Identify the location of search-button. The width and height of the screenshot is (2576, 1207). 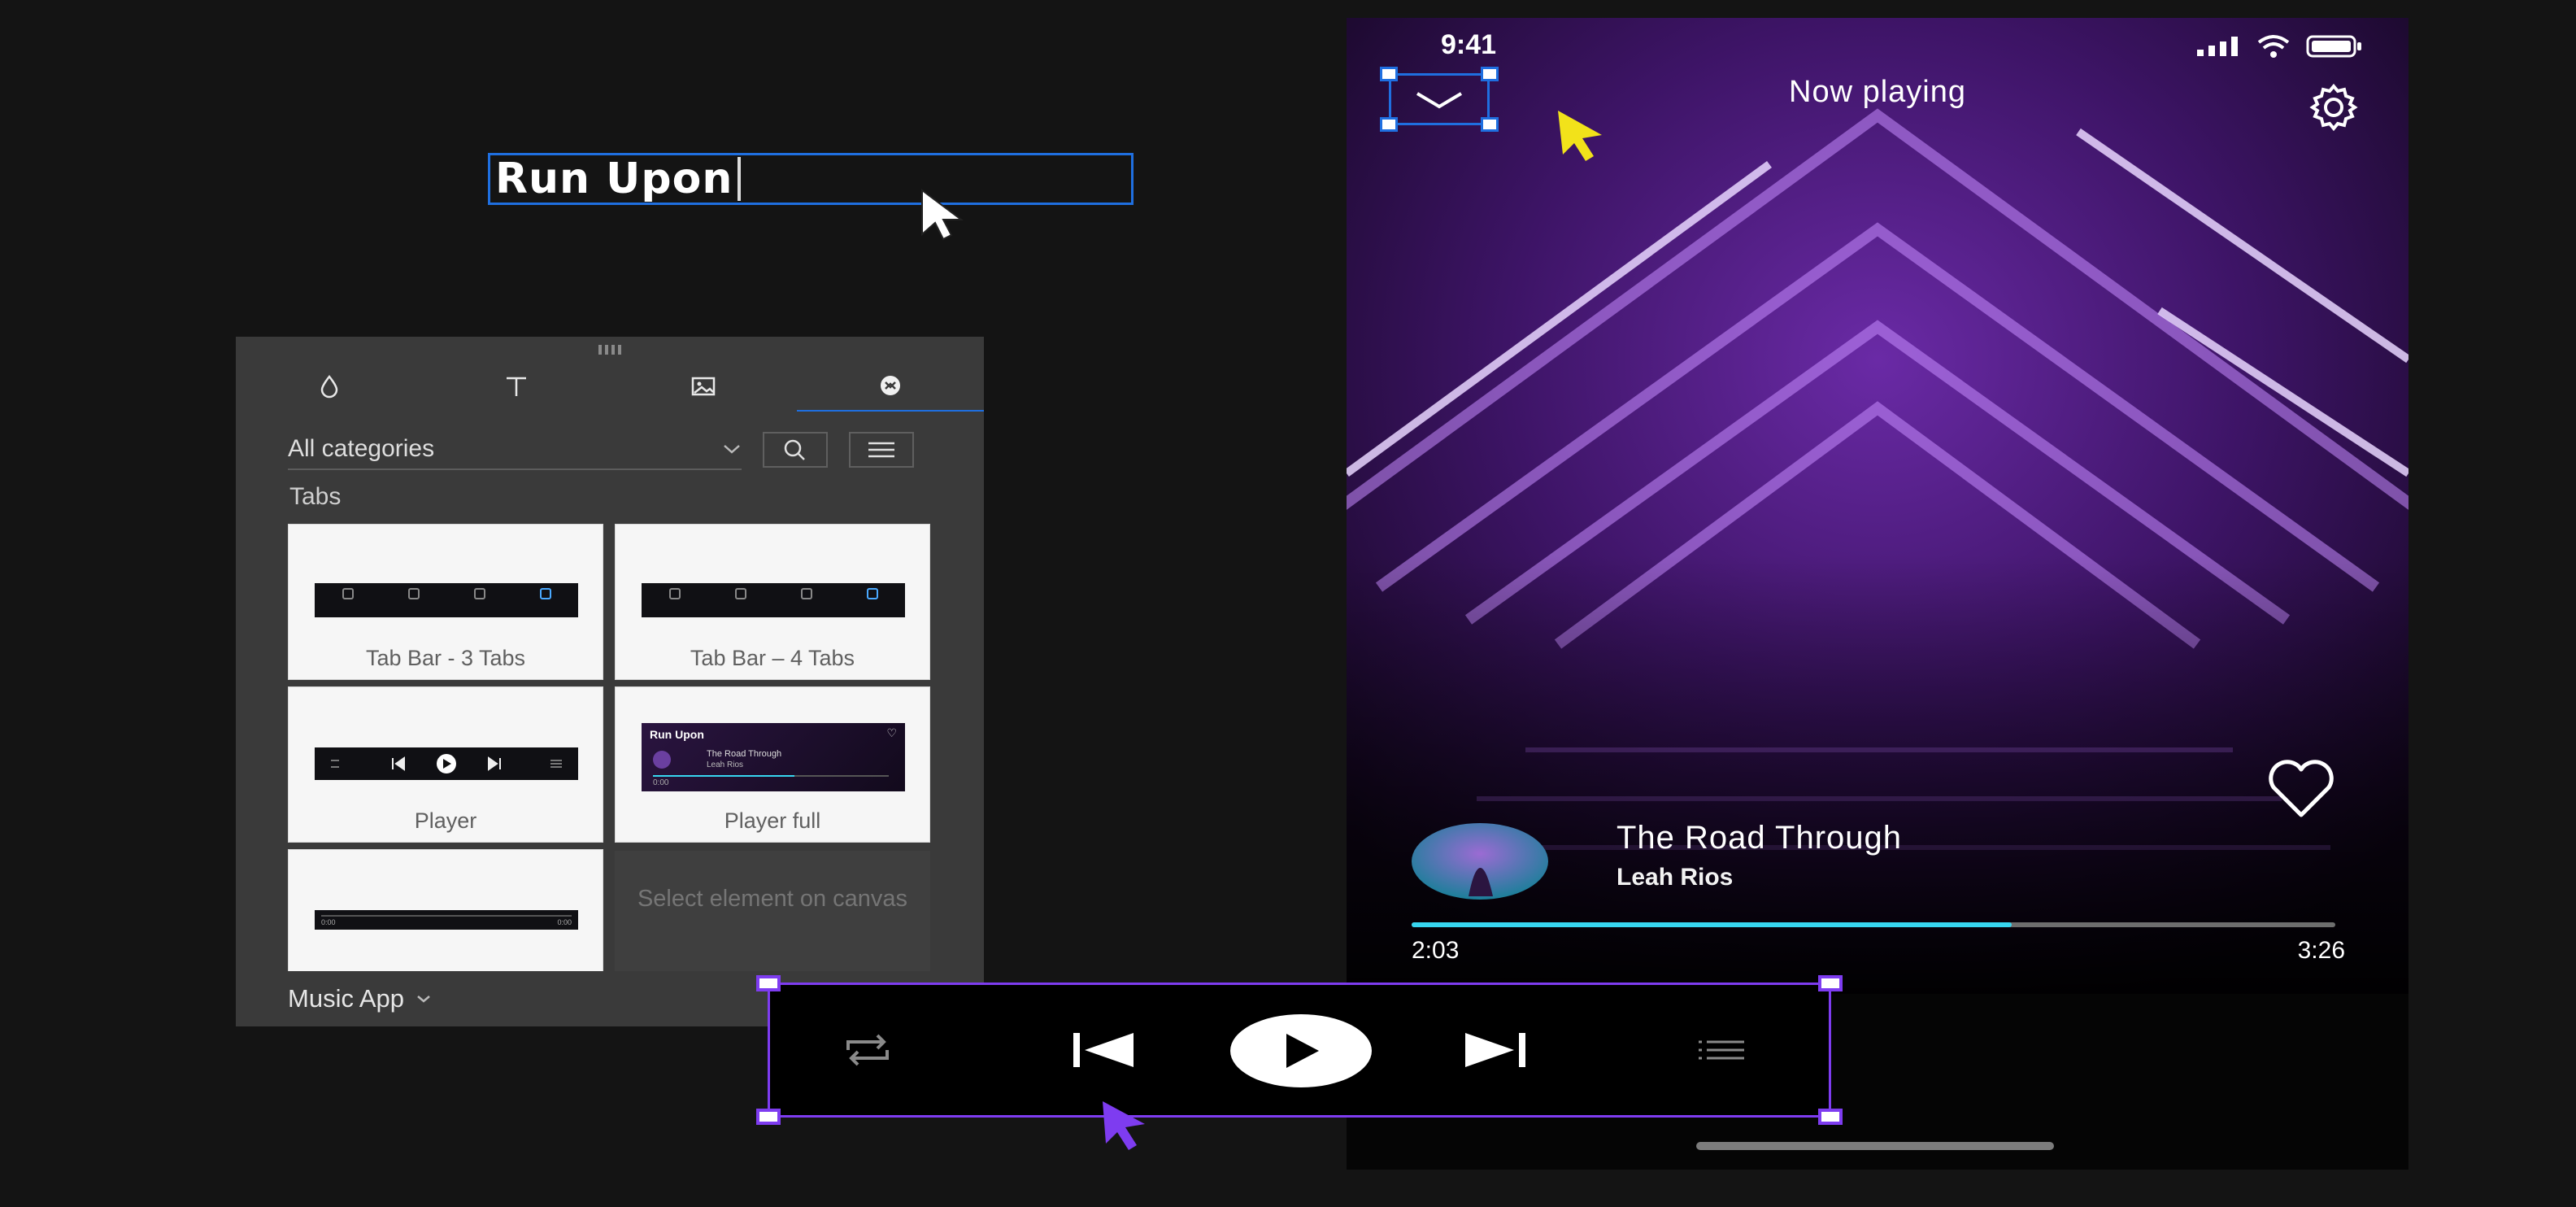
(796, 450).